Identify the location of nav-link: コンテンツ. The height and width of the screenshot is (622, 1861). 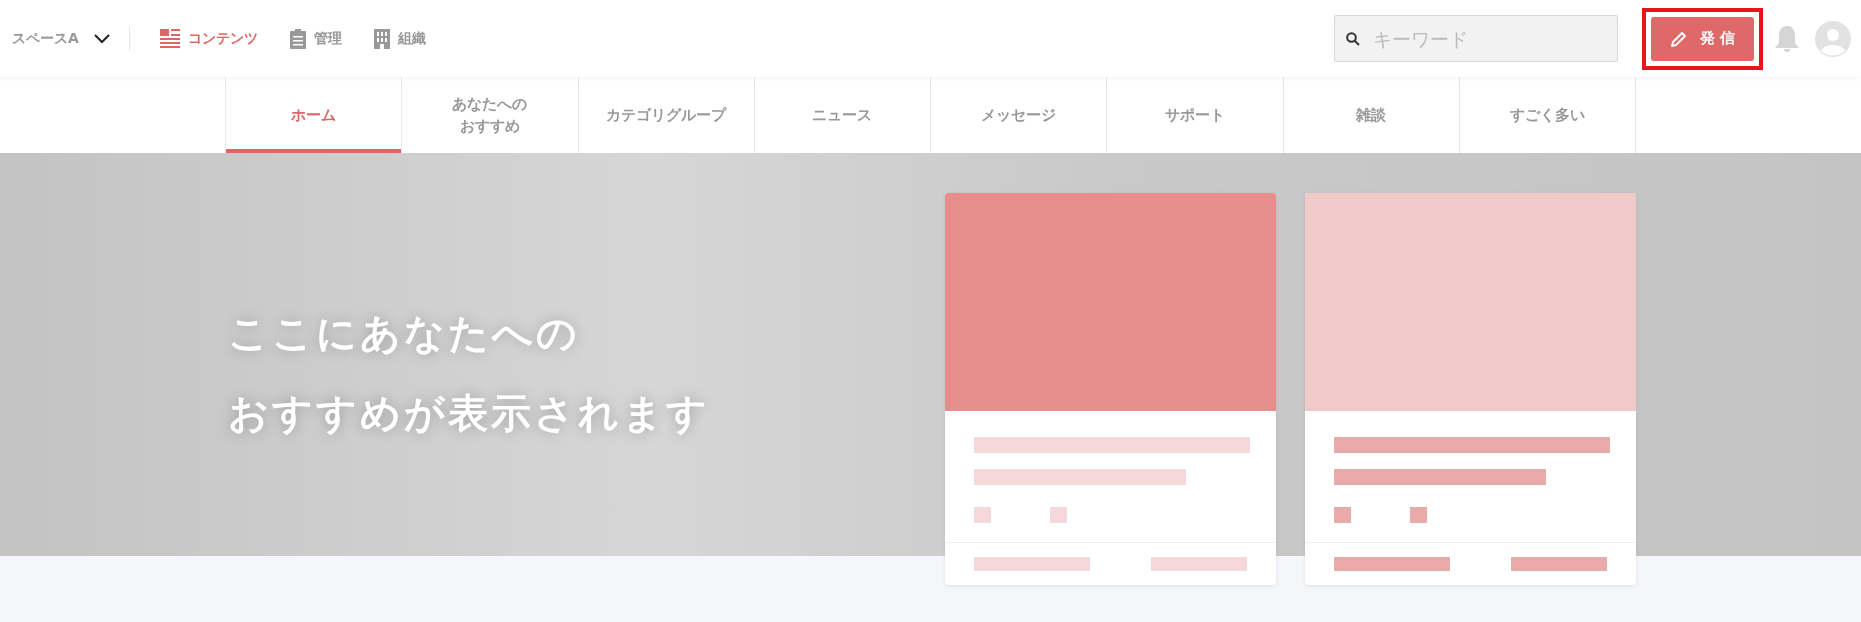
(208, 38).